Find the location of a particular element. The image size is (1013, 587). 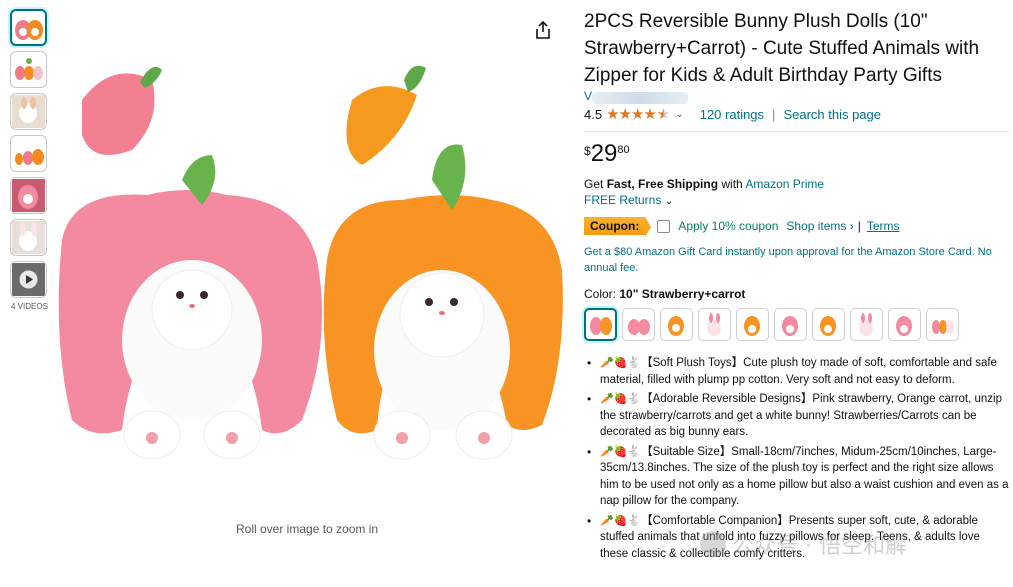

videos-count-label: 4 VIDEOS is located at coordinates (30, 306).